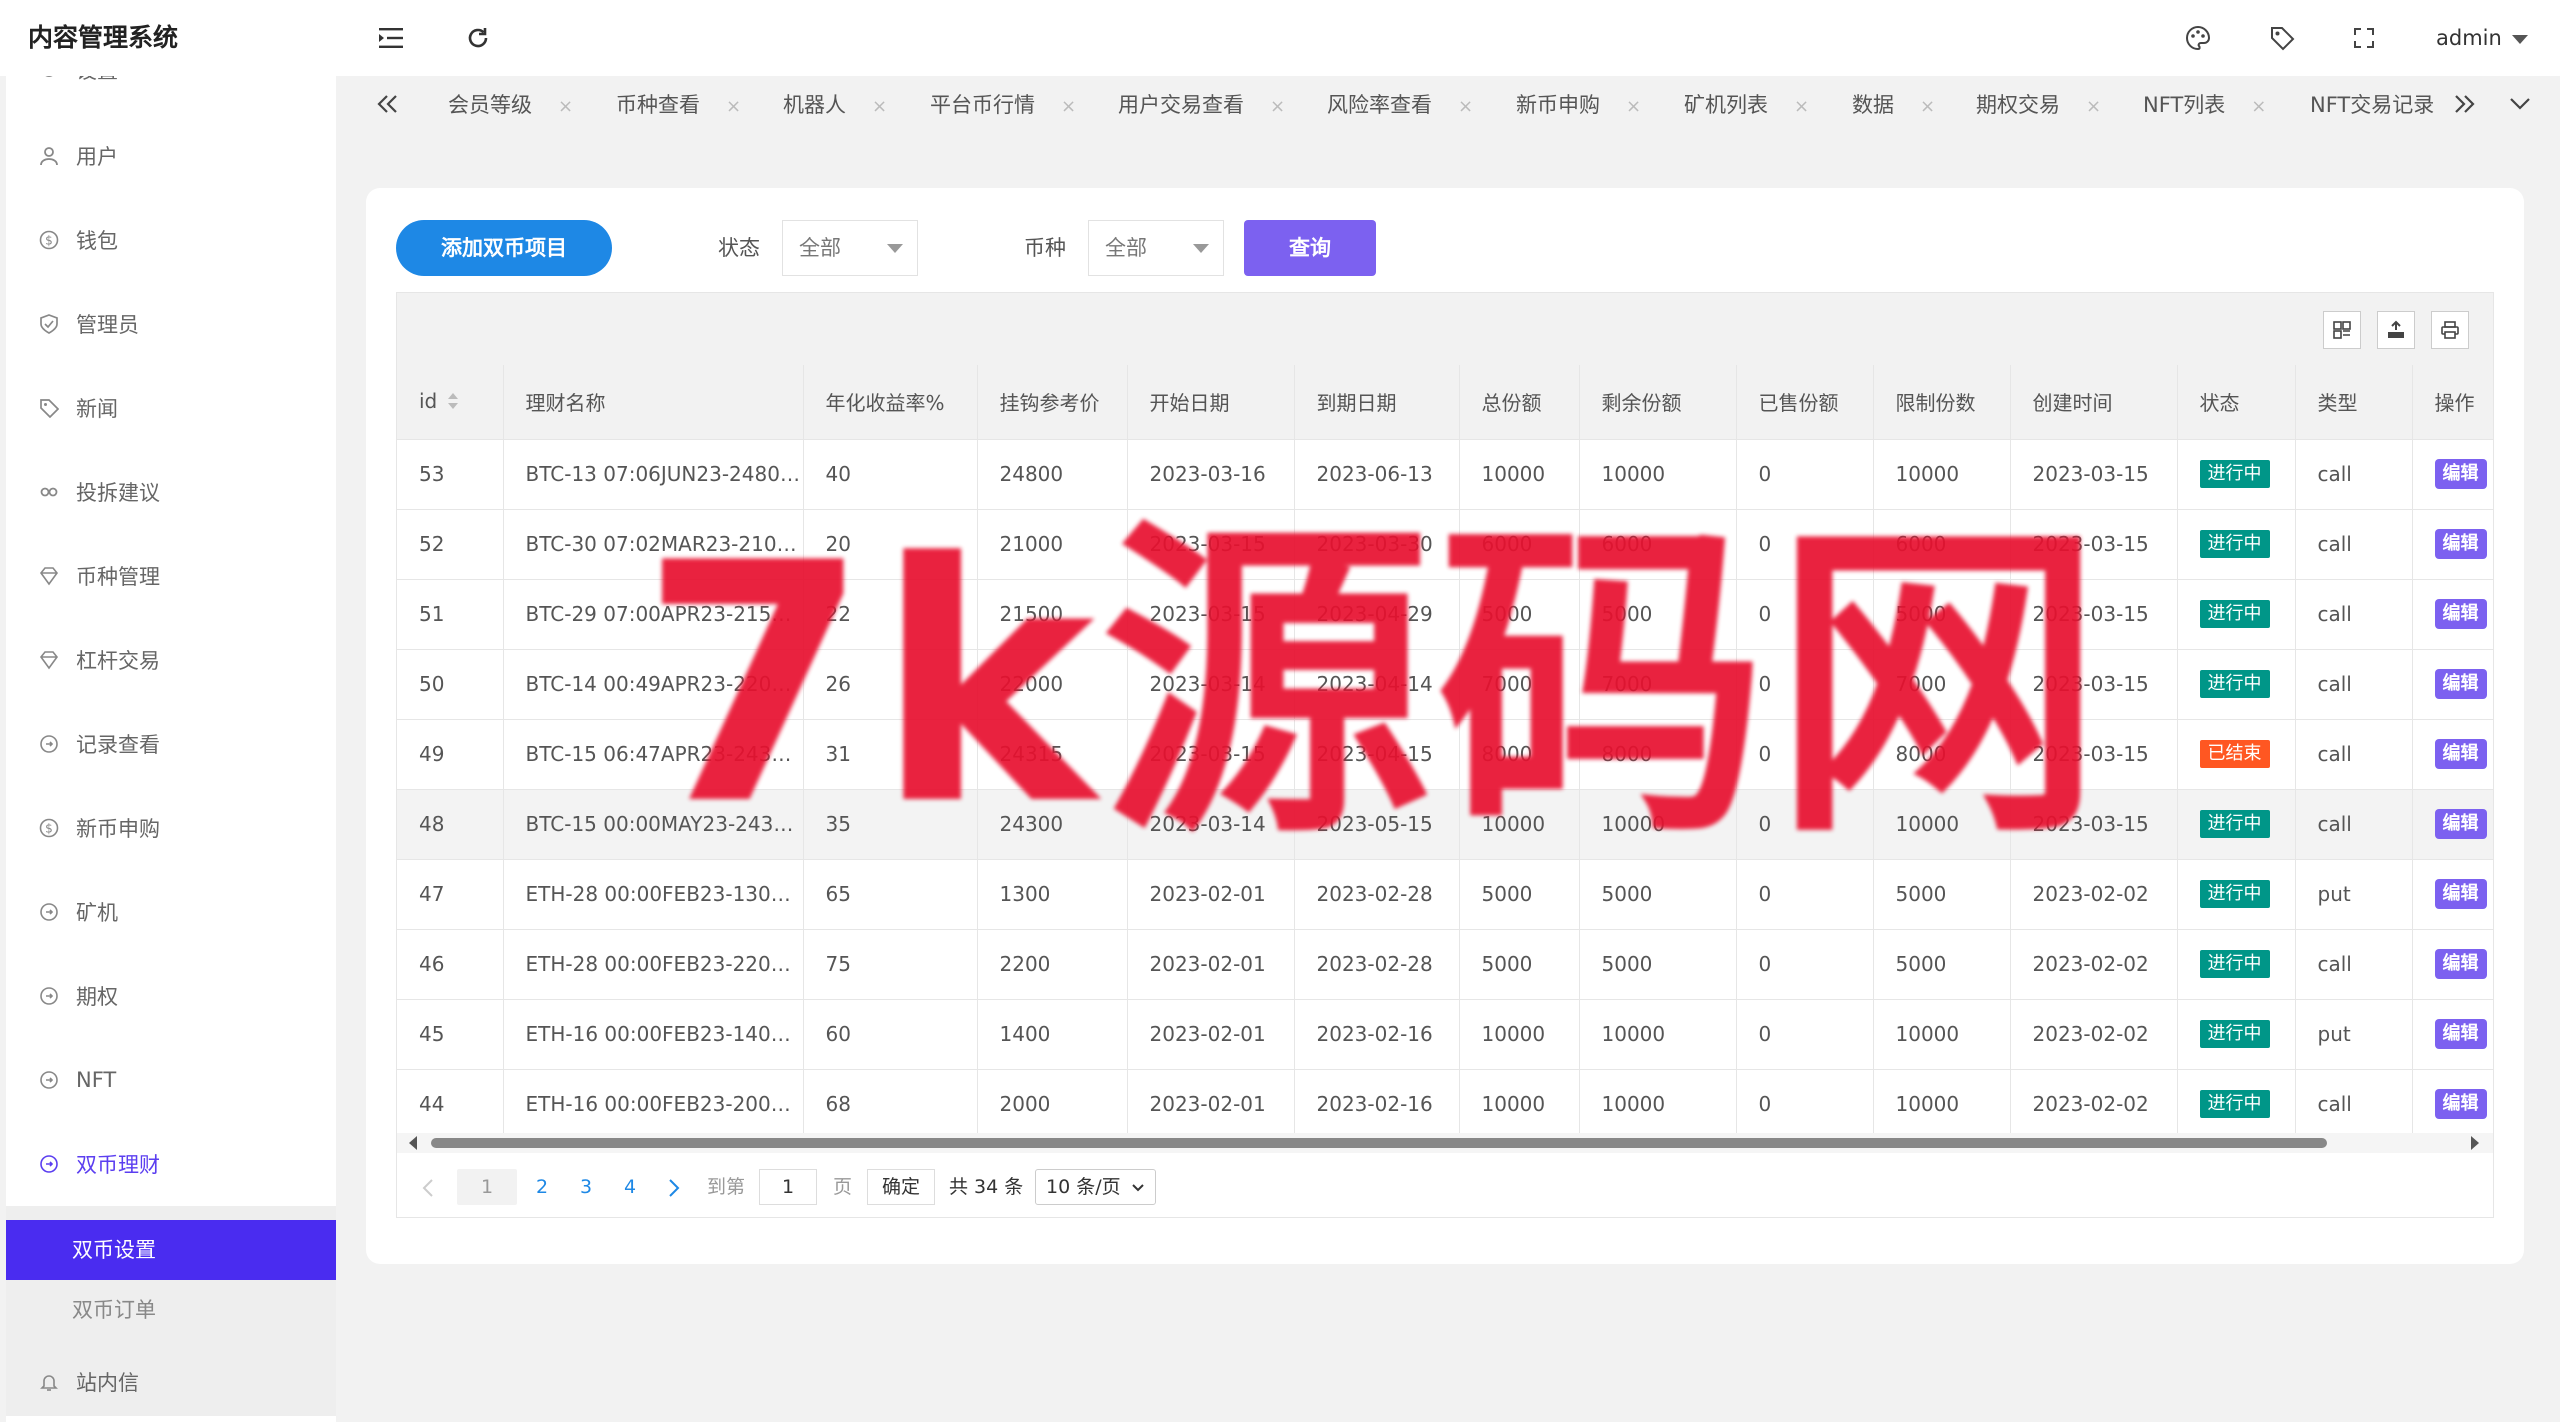 The width and height of the screenshot is (2560, 1422). Describe the element at coordinates (171, 912) in the screenshot. I see `sidebar-item-miner: 矿机` at that location.